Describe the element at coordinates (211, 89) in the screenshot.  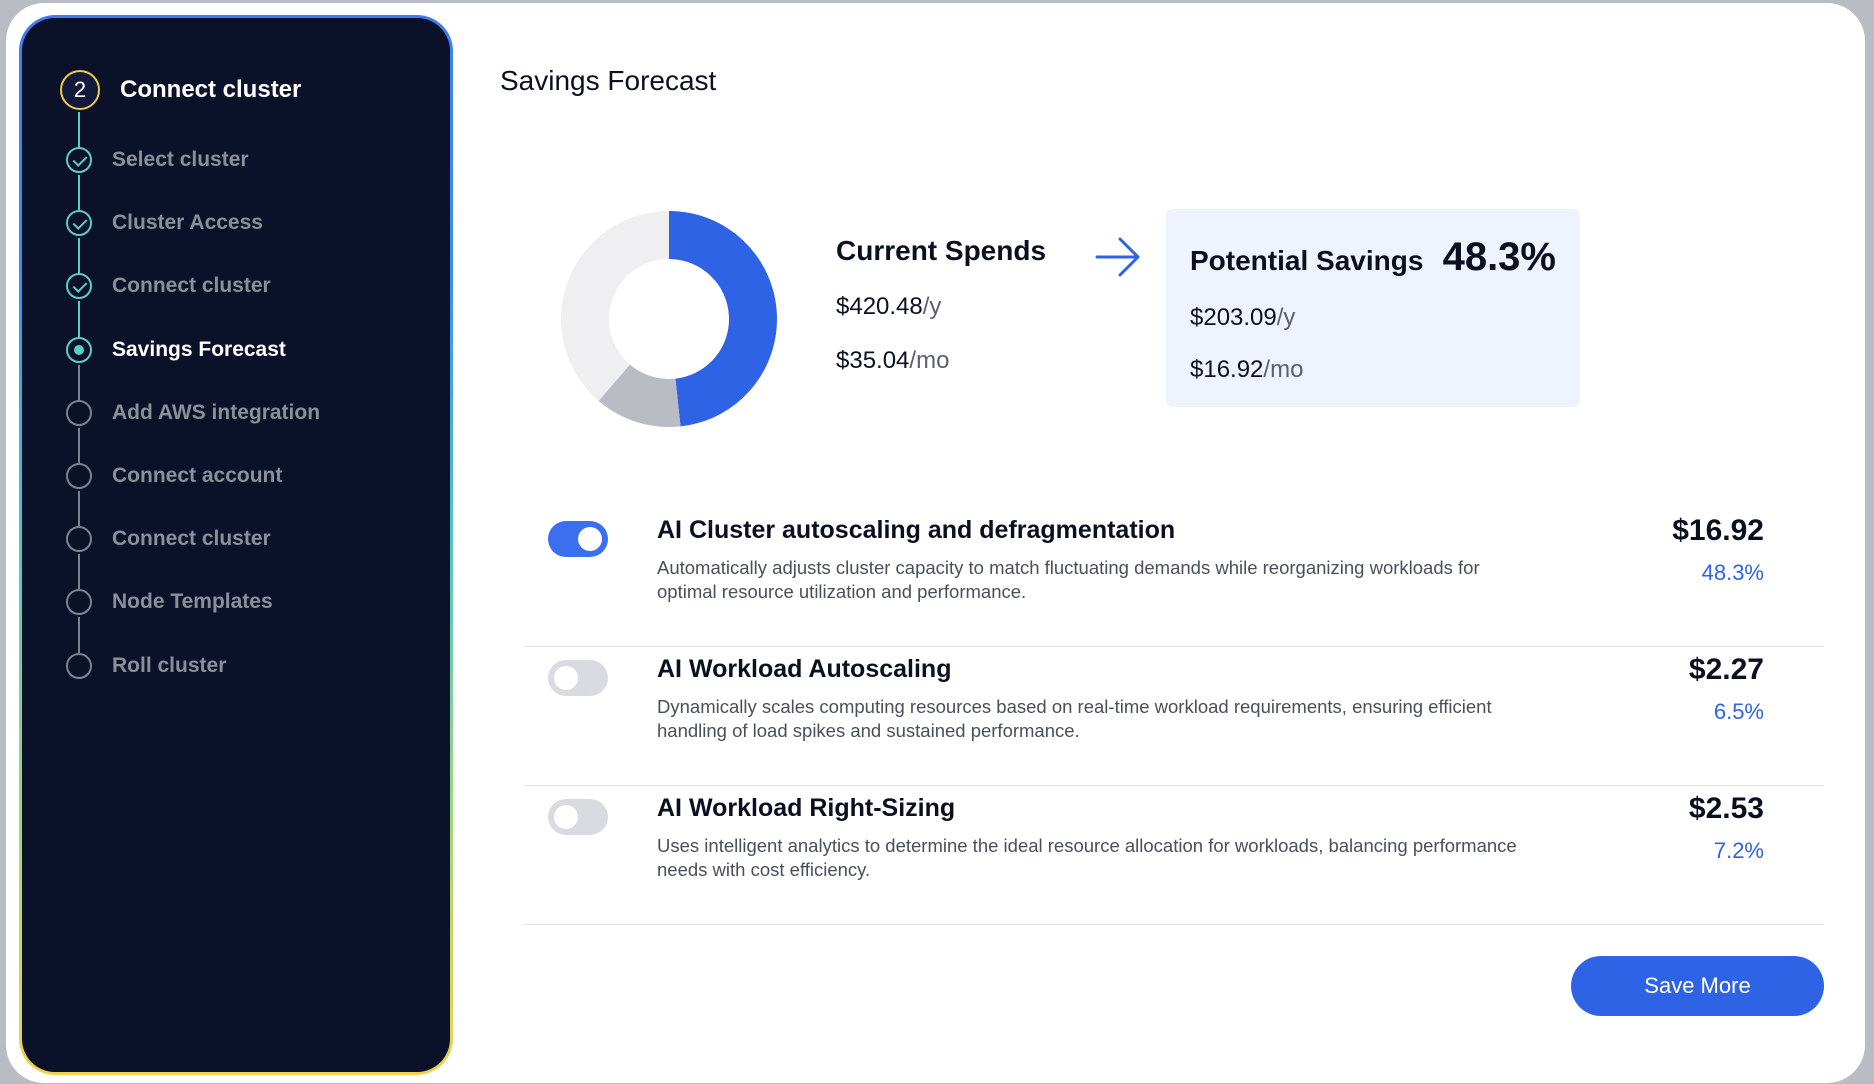
I see `step-title: Connect cluster` at that location.